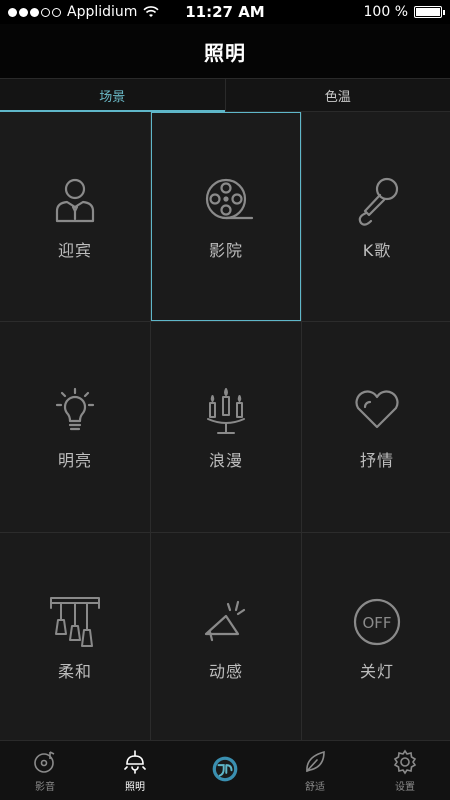 This screenshot has height=800, width=450. Describe the element at coordinates (74, 250) in the screenshot. I see `scene-label: 迎宾` at that location.